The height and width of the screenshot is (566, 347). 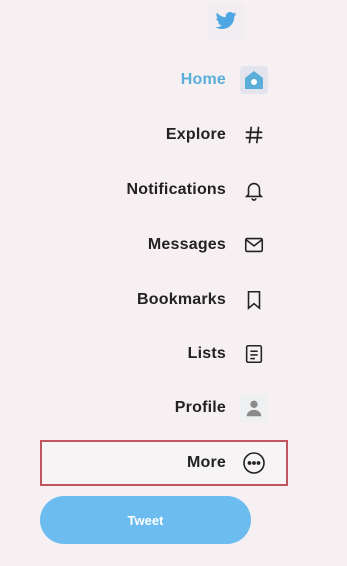 I want to click on nav-item-notifications: Notifications, so click(x=164, y=190).